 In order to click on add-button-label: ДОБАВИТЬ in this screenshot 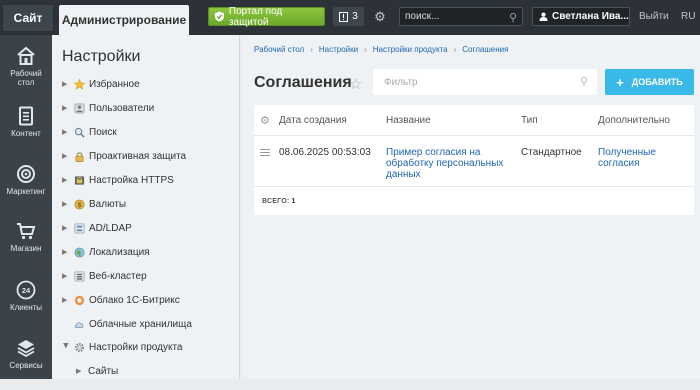, I will do `click(657, 82)`.